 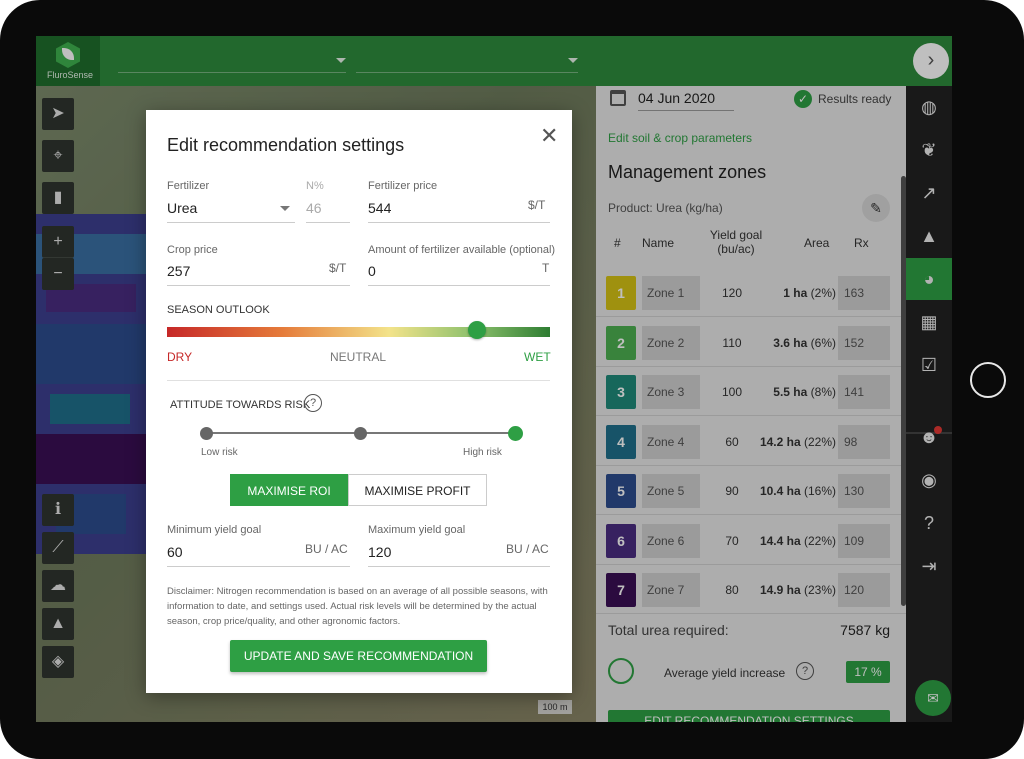 What do you see at coordinates (379, 208) in the screenshot?
I see `fert-price-input: 544` at bounding box center [379, 208].